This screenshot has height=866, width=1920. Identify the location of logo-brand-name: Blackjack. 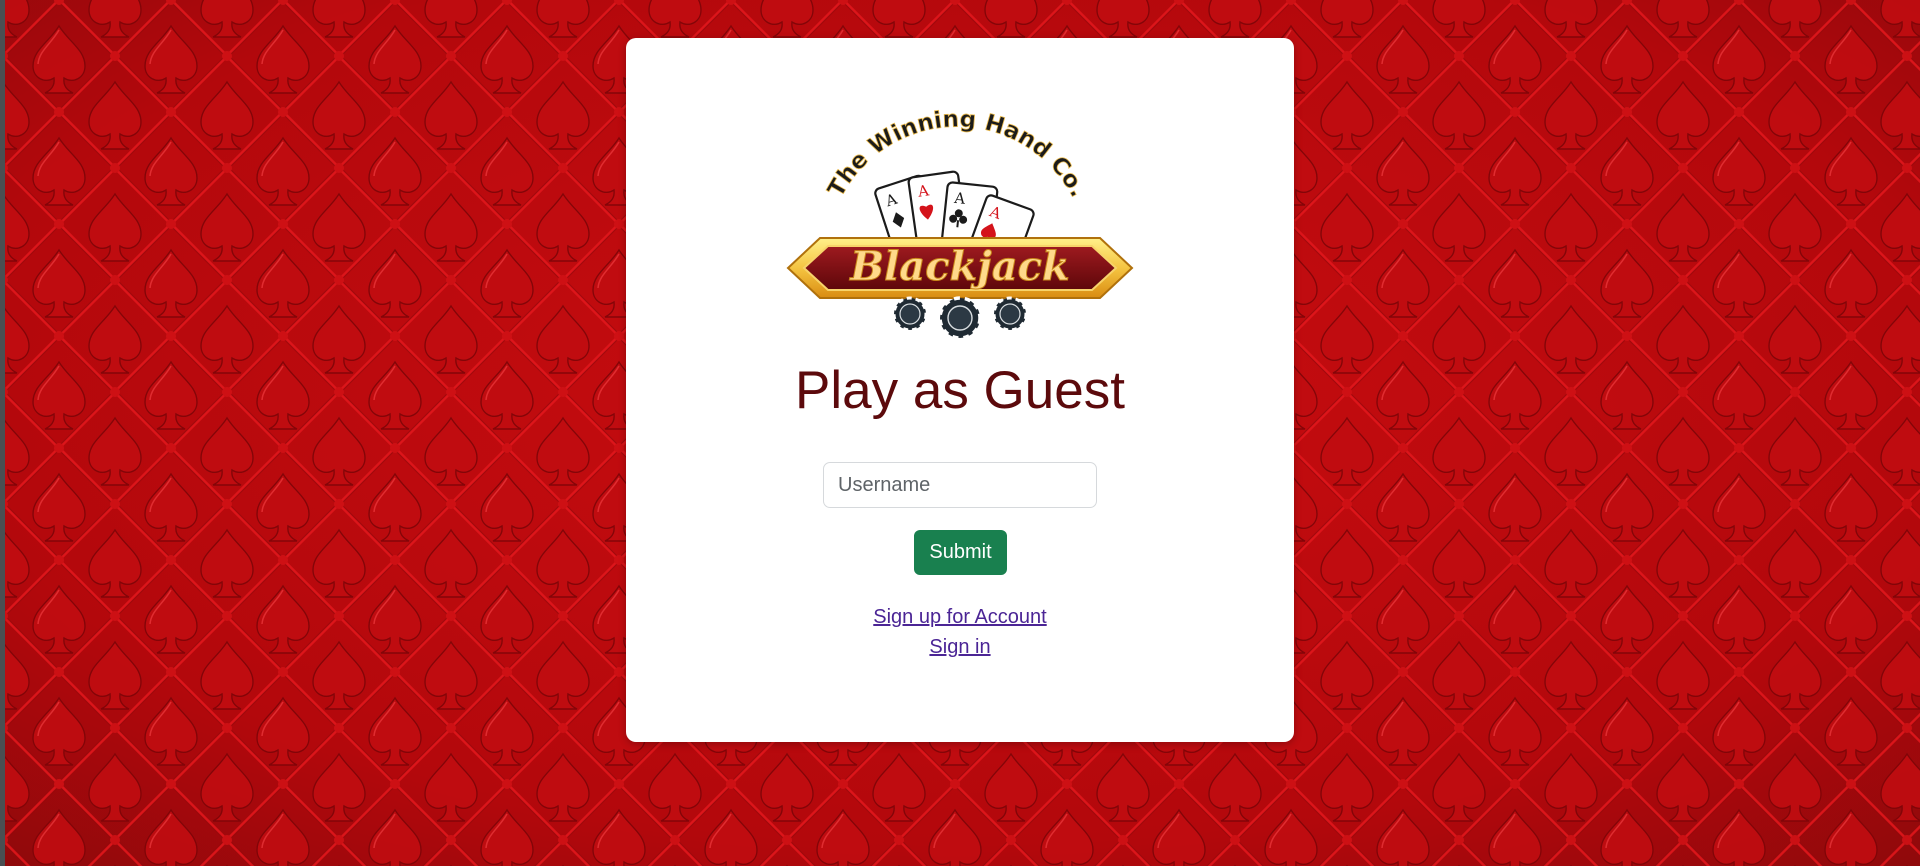
(959, 266).